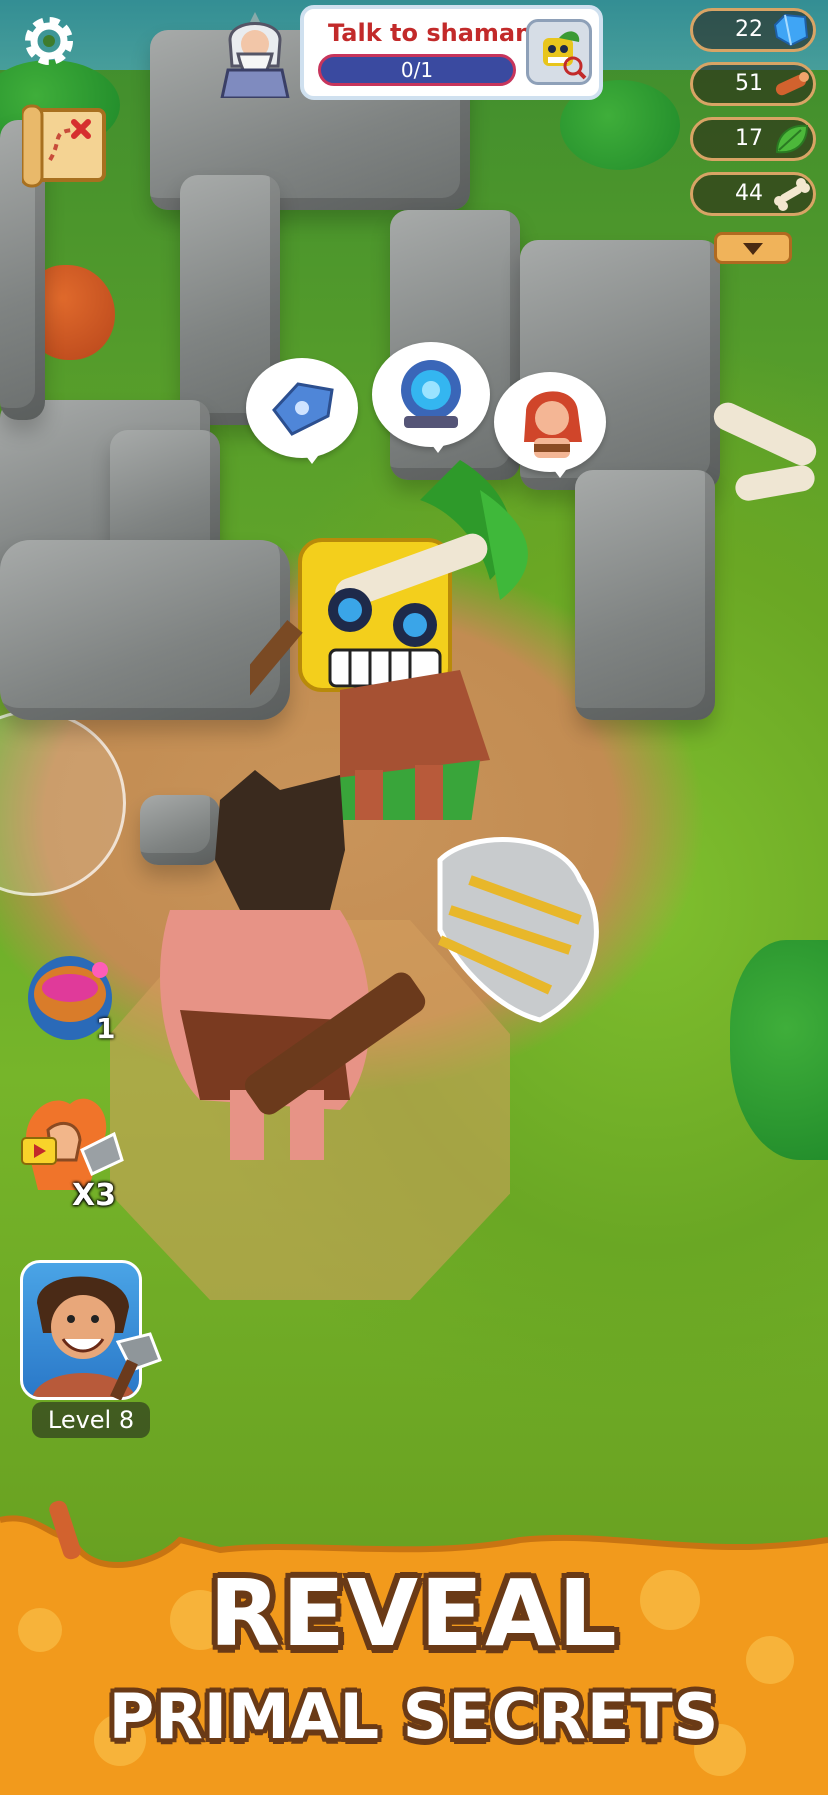 This screenshot has width=828, height=1795. I want to click on resource-bone: 44, so click(753, 194).